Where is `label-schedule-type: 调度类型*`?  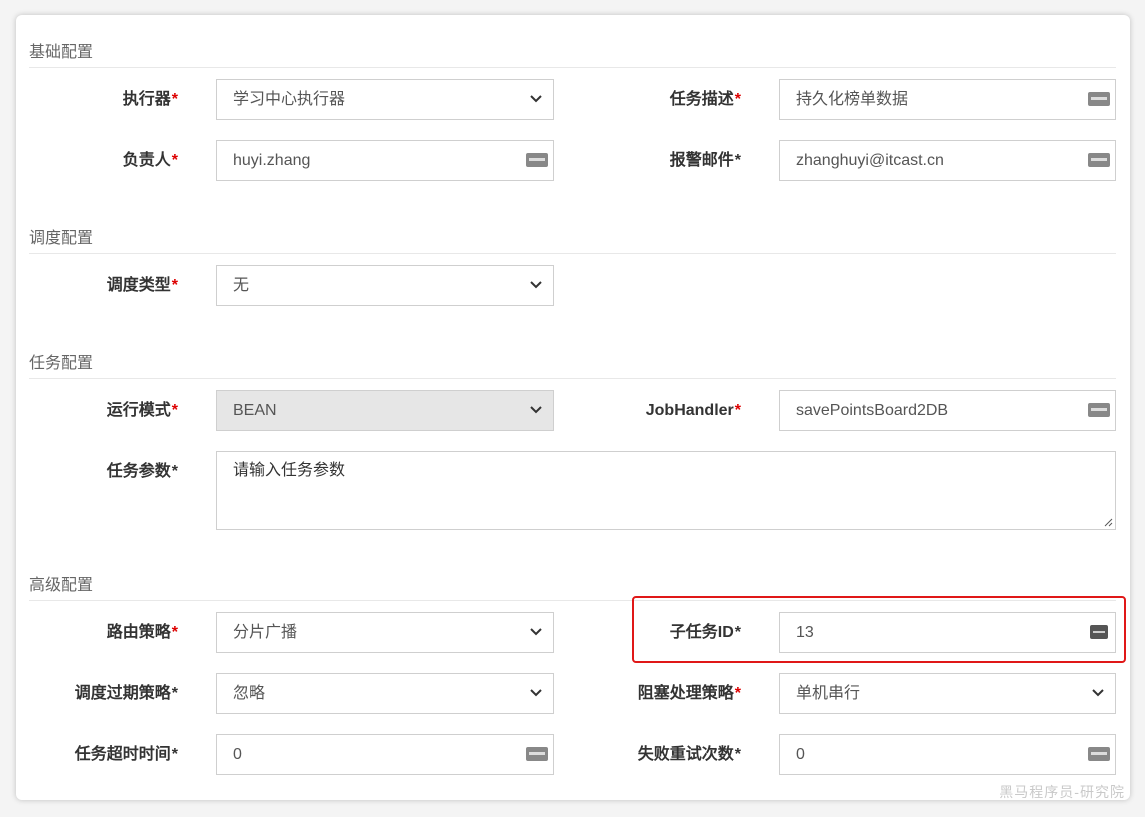 label-schedule-type: 调度类型* is located at coordinates (142, 285).